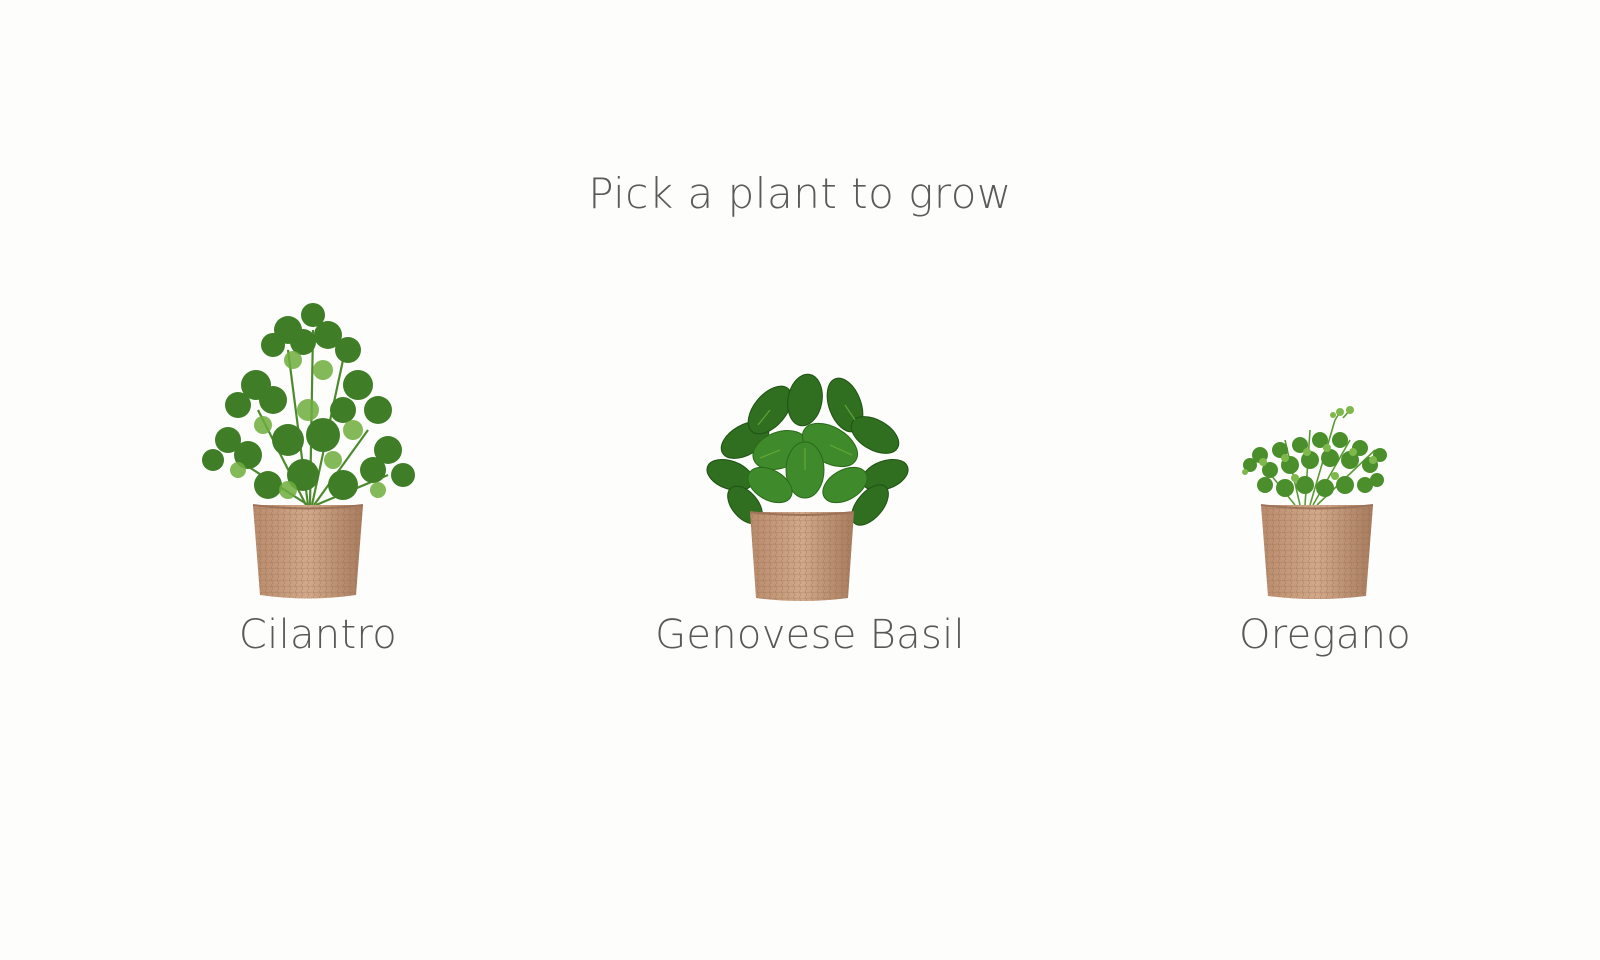 The image size is (1600, 960). What do you see at coordinates (308, 451) in the screenshot?
I see `cilantro-plant-icon` at bounding box center [308, 451].